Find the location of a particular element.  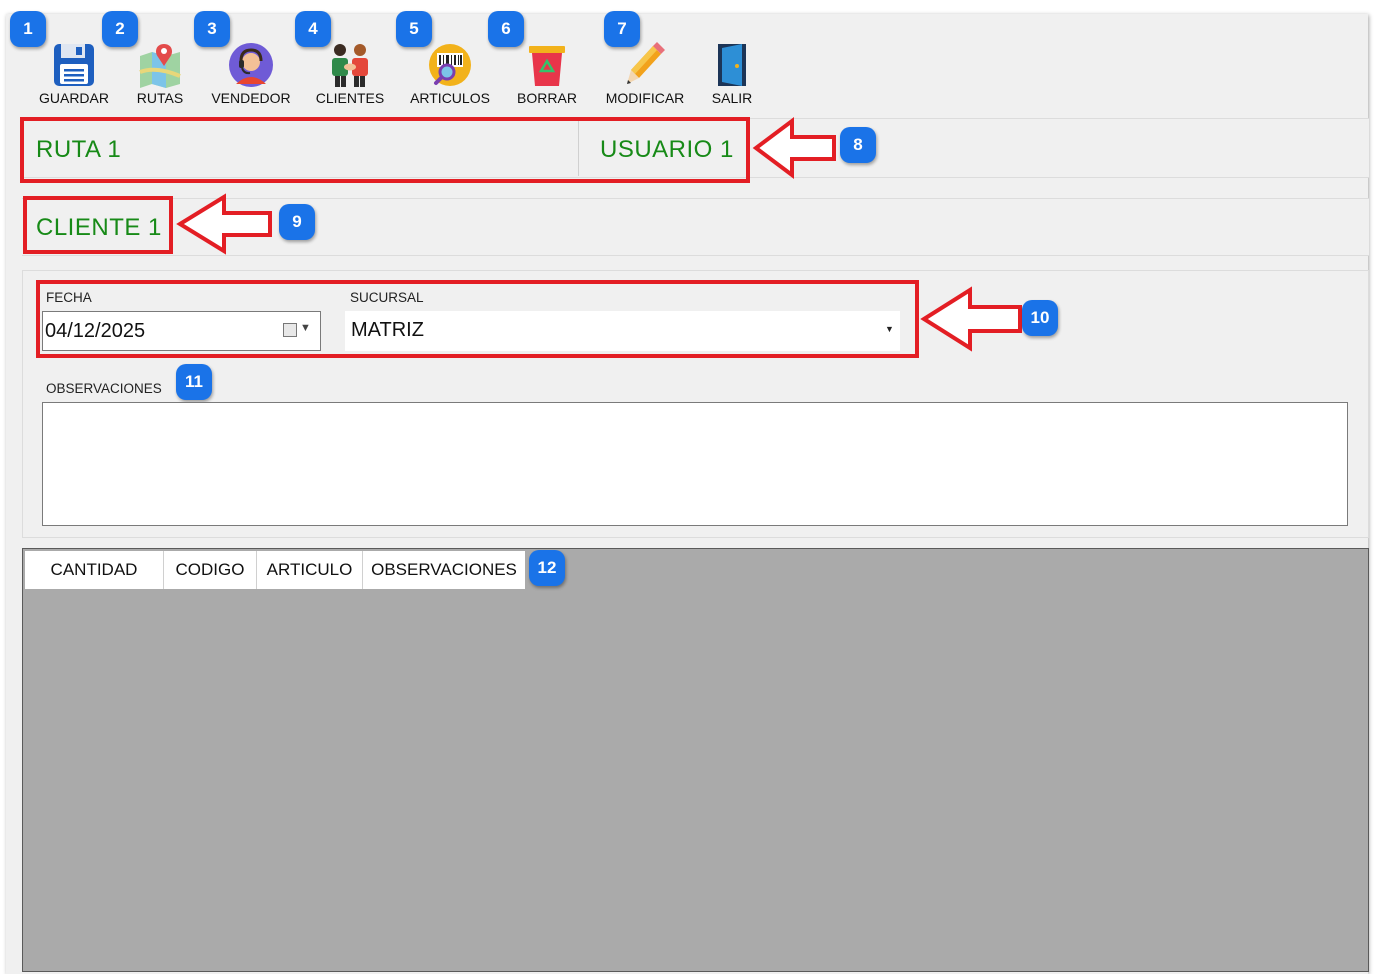

routes-label: RUTAS is located at coordinates (160, 98).